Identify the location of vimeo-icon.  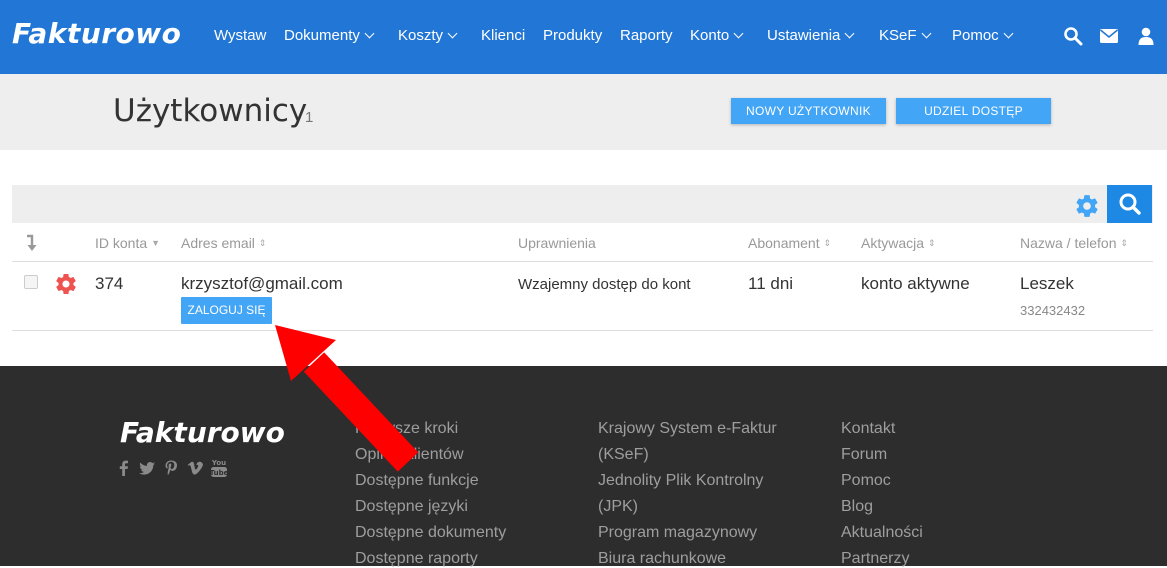
(195, 468).